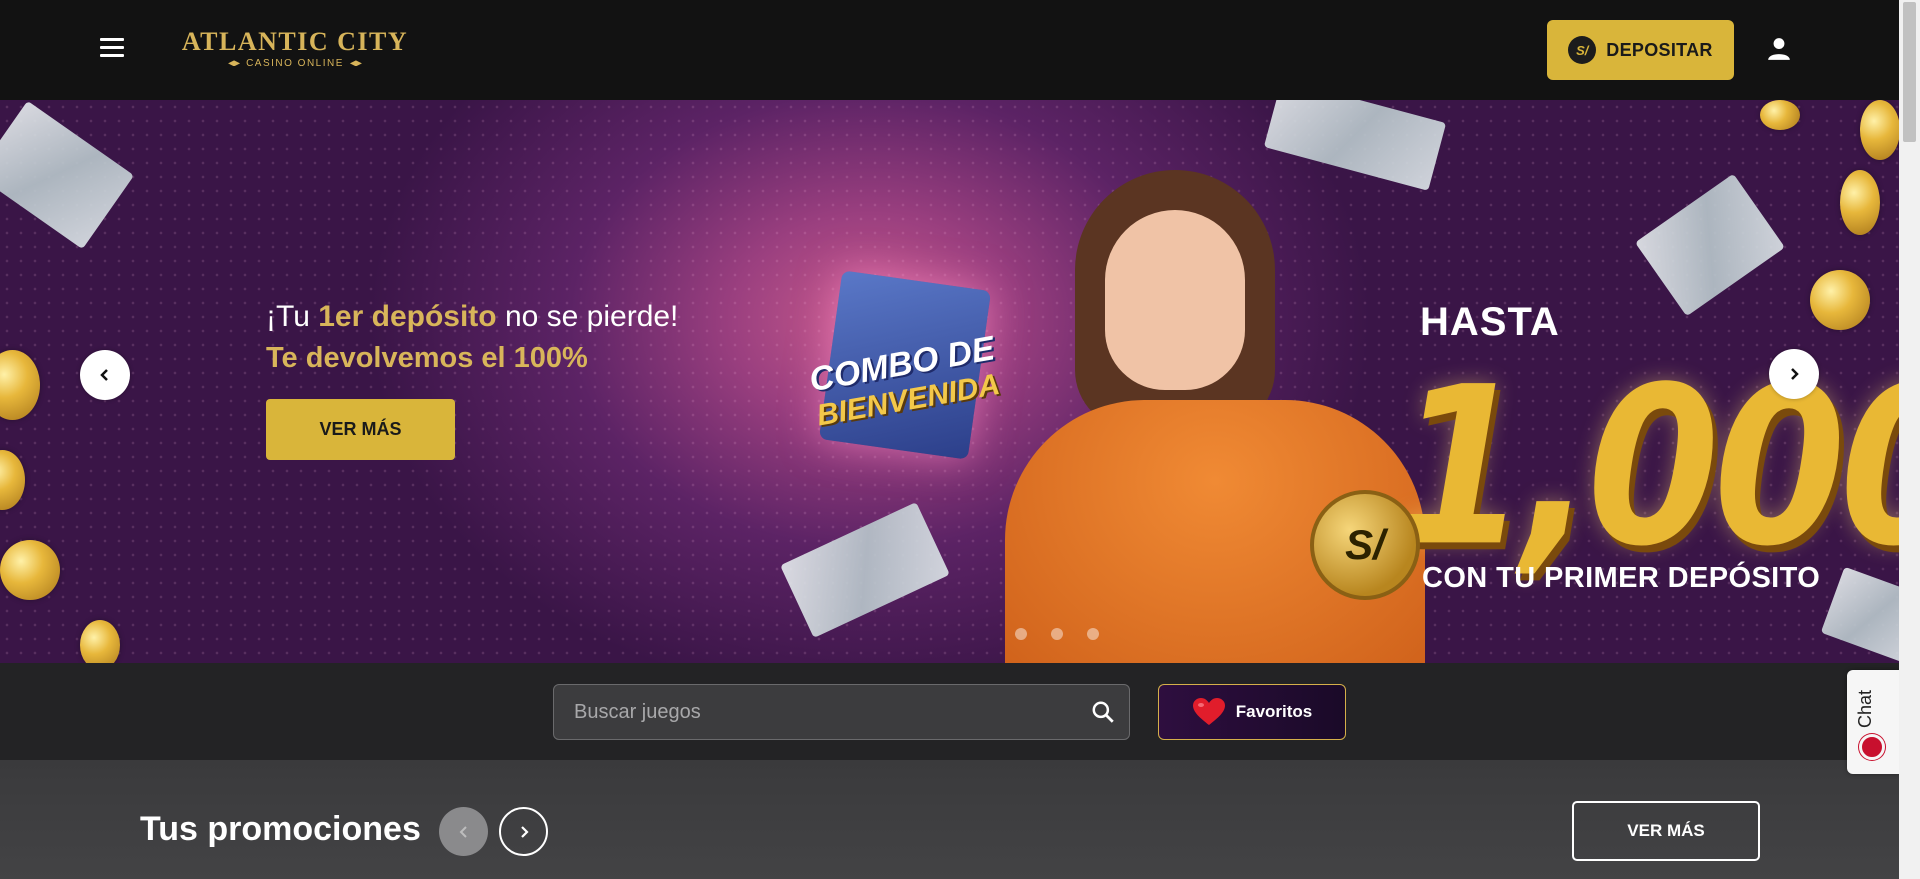  Describe the element at coordinates (949, 819) in the screenshot. I see `promotions-section: Tus promociones VER MÁS` at that location.